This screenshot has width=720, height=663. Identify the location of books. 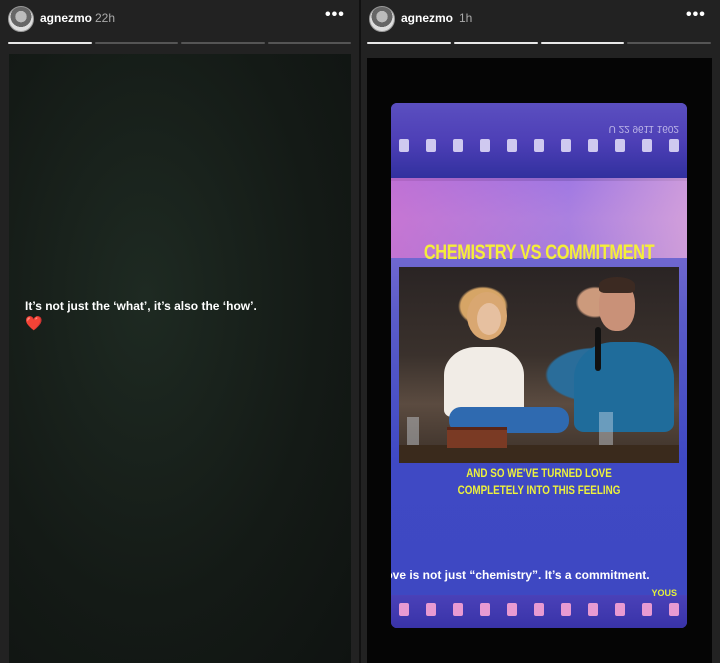
(477, 437).